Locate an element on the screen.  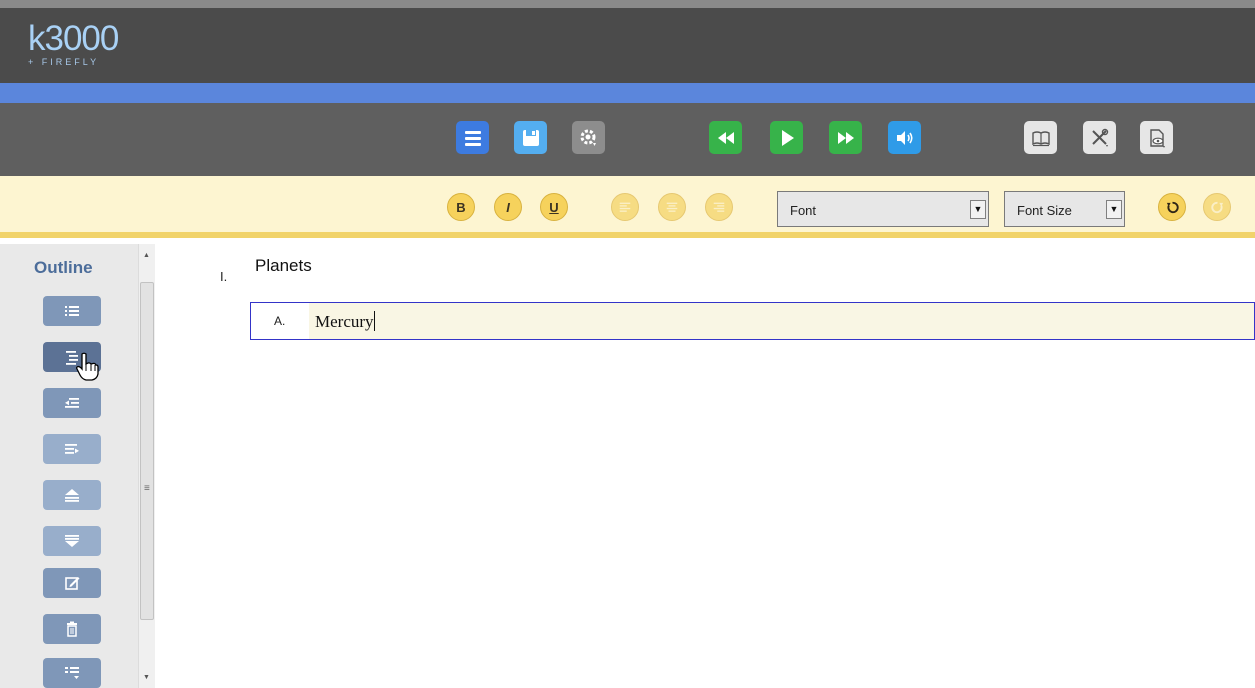
outline-item-row: A. Mercury is located at coordinates (752, 321).